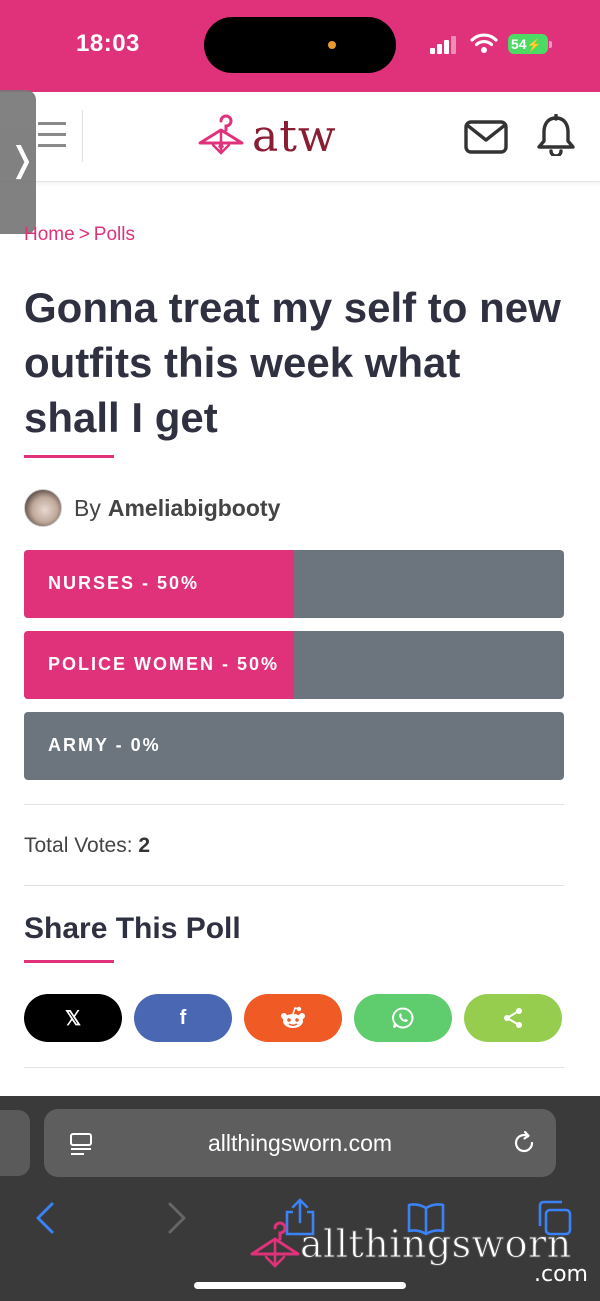  Describe the element at coordinates (49, 234) in the screenshot. I see `breadcrumb-home-link: Home` at that location.